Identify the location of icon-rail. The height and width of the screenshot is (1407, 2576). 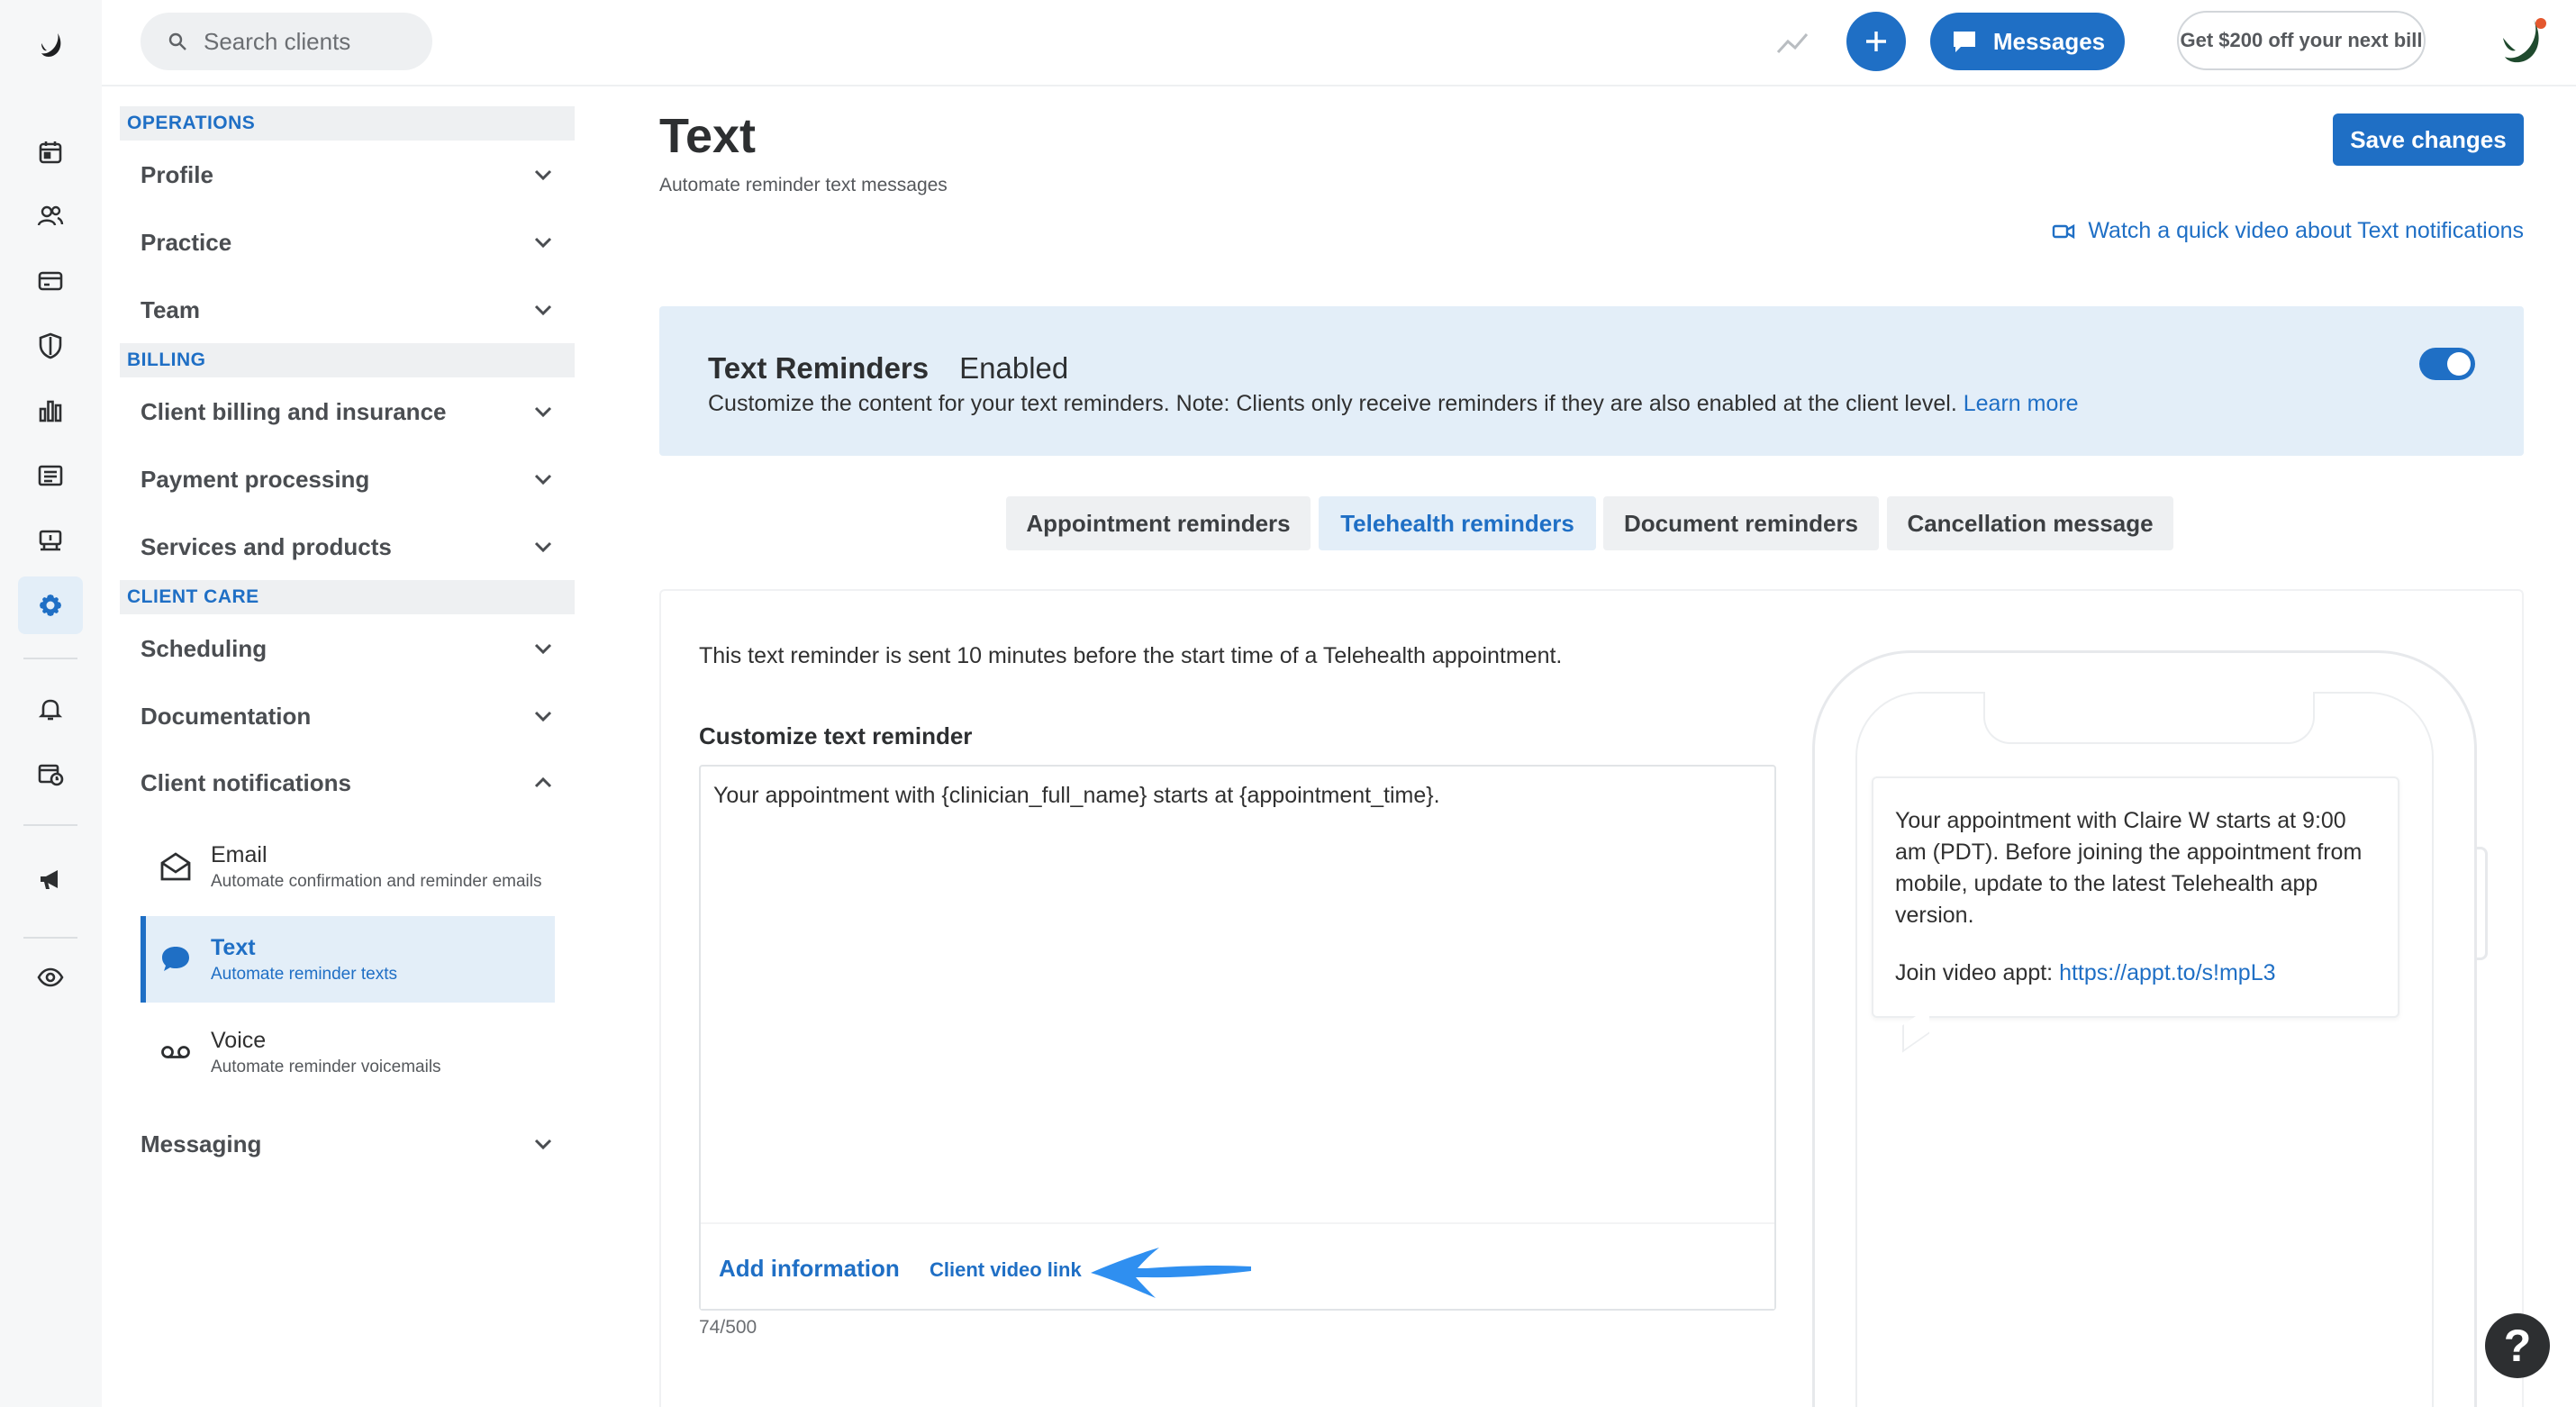
(51, 703).